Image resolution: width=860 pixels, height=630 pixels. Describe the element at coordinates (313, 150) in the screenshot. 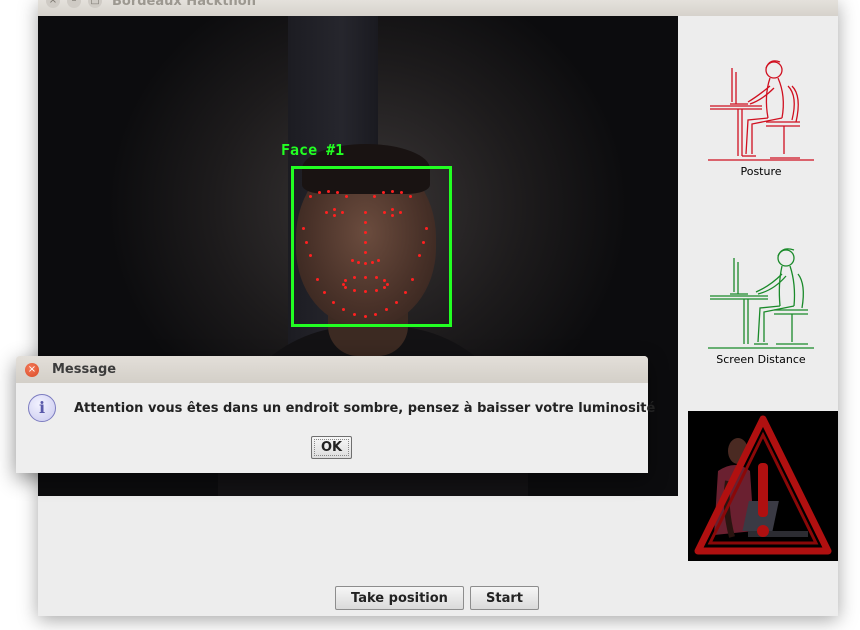

I see `face-detection-label: Face #1` at that location.